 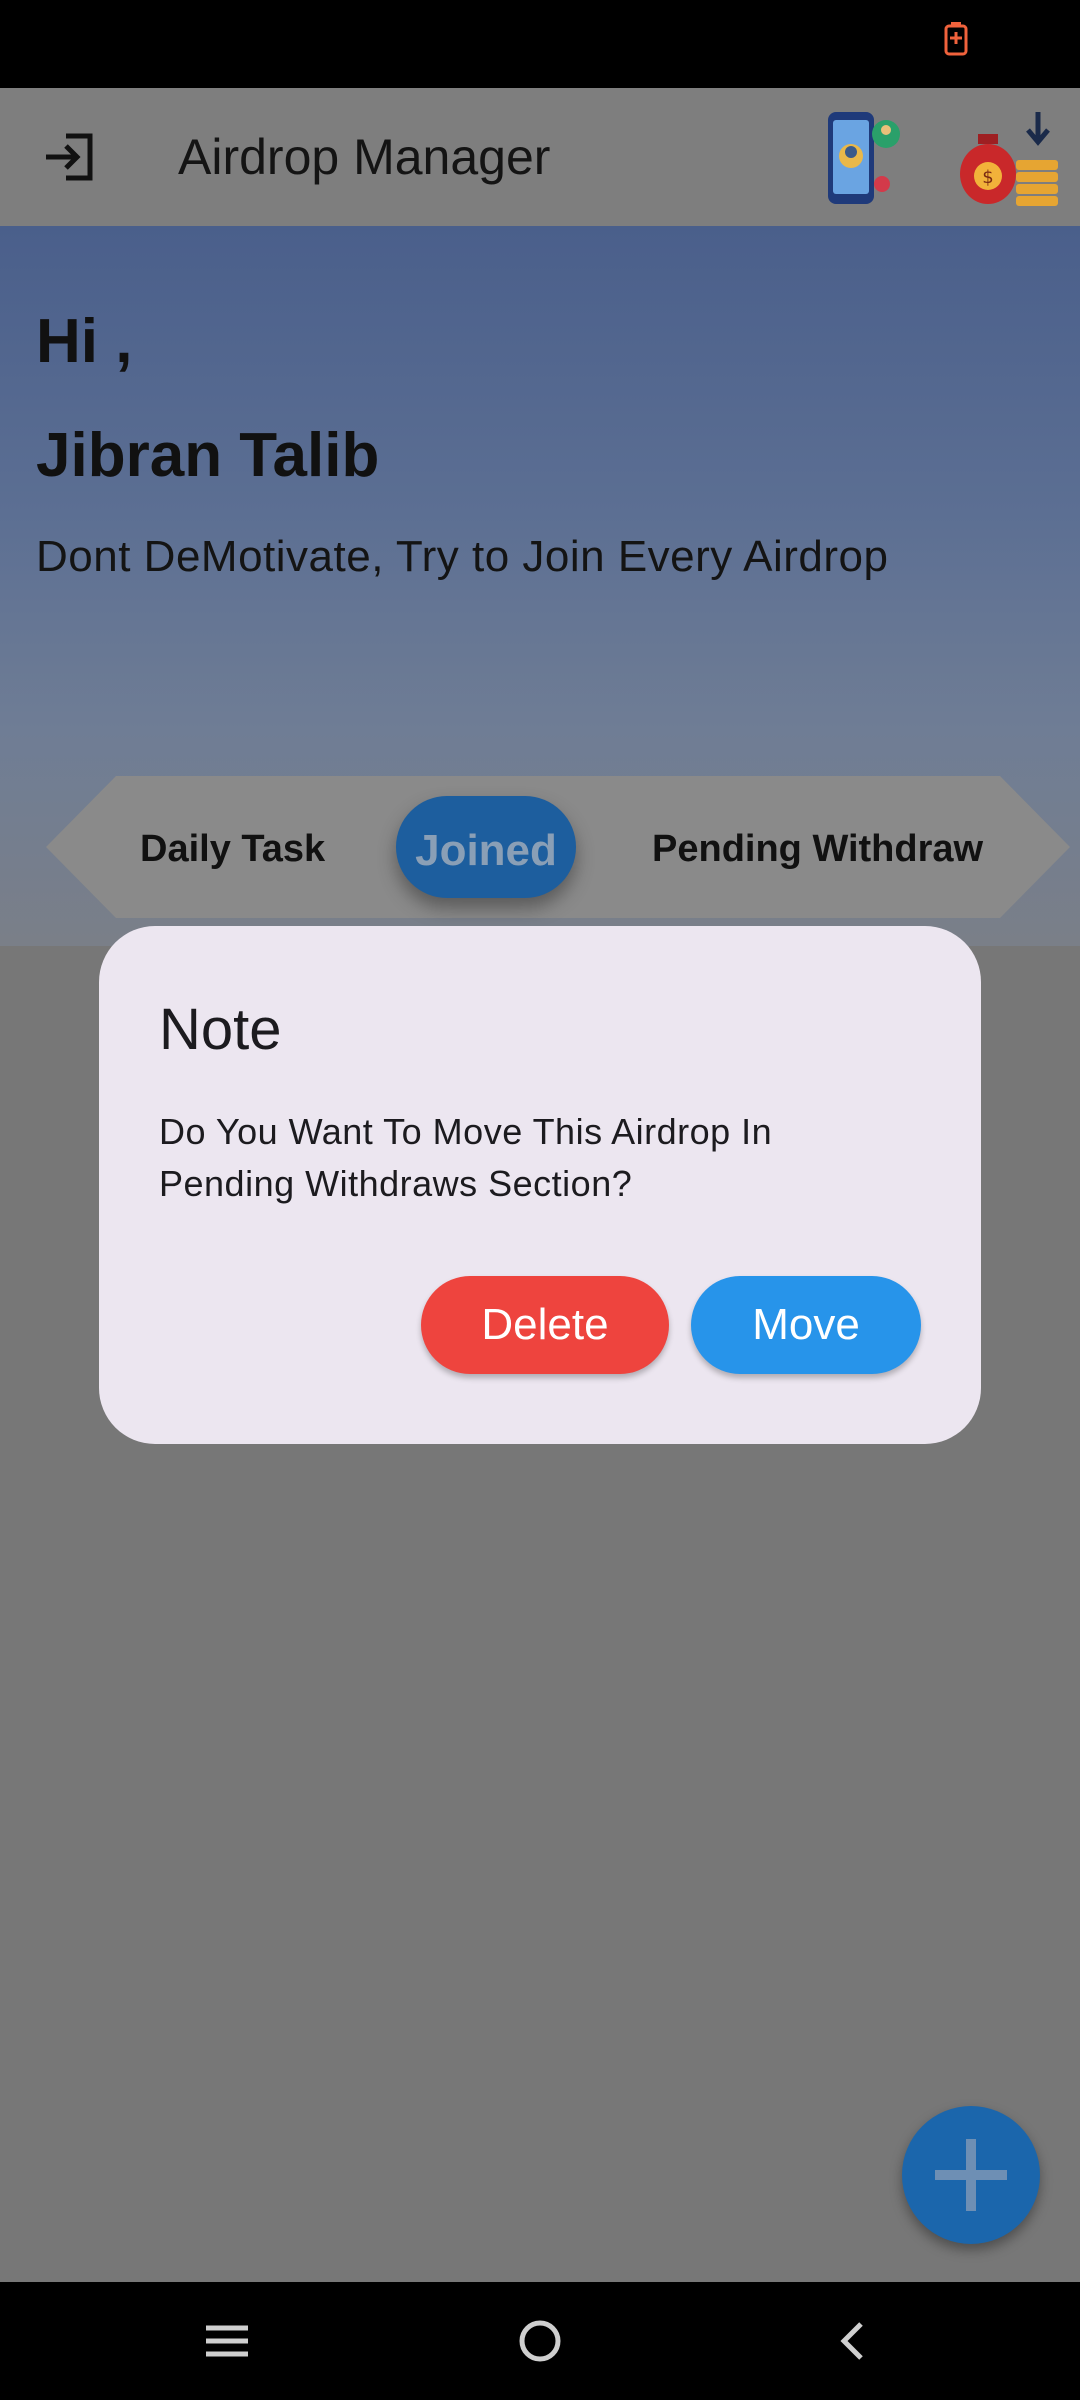 I want to click on tab-joined: Joined, so click(x=486, y=847).